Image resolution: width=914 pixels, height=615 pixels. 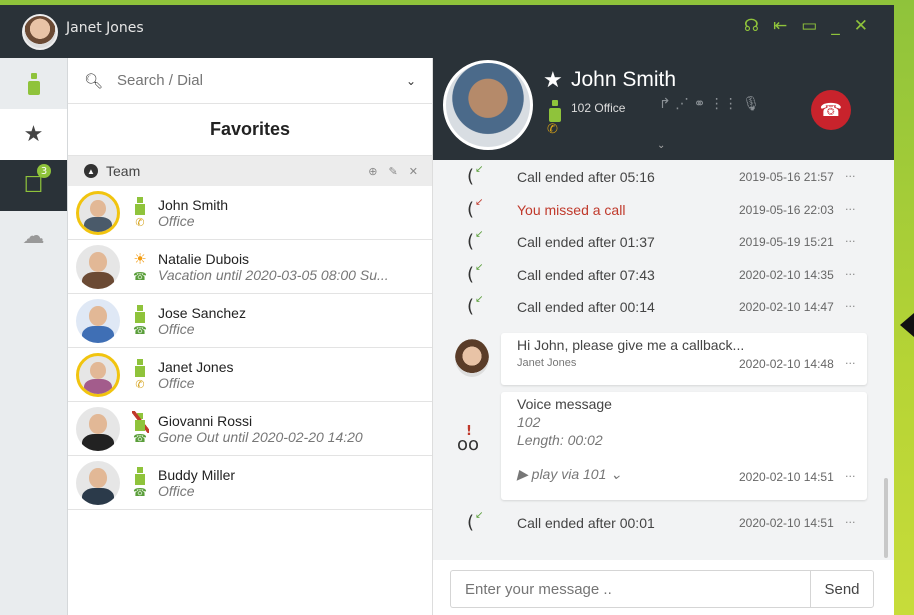 I want to click on chevron-down-icon: ⌄, so click(x=411, y=81).